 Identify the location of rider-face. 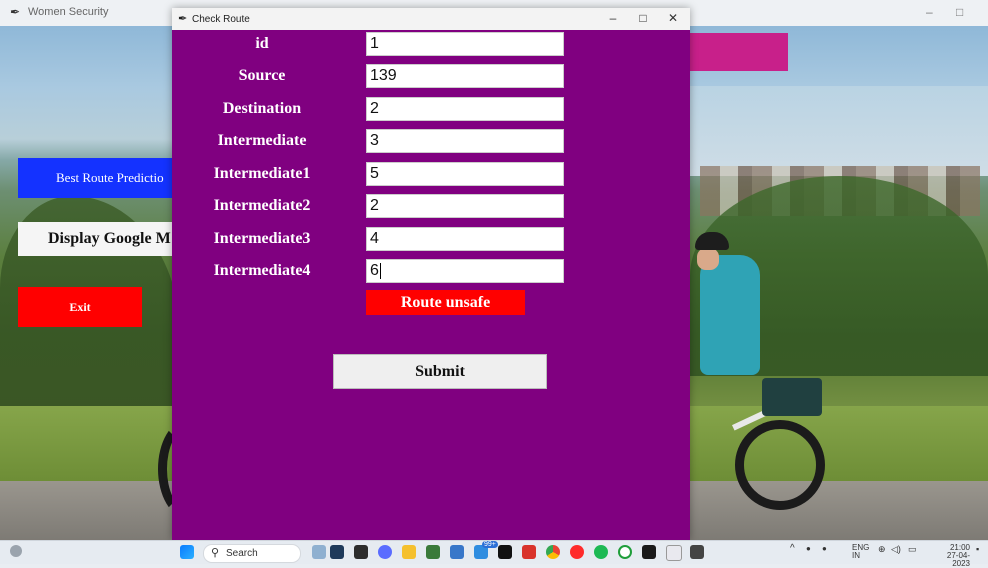
(708, 259).